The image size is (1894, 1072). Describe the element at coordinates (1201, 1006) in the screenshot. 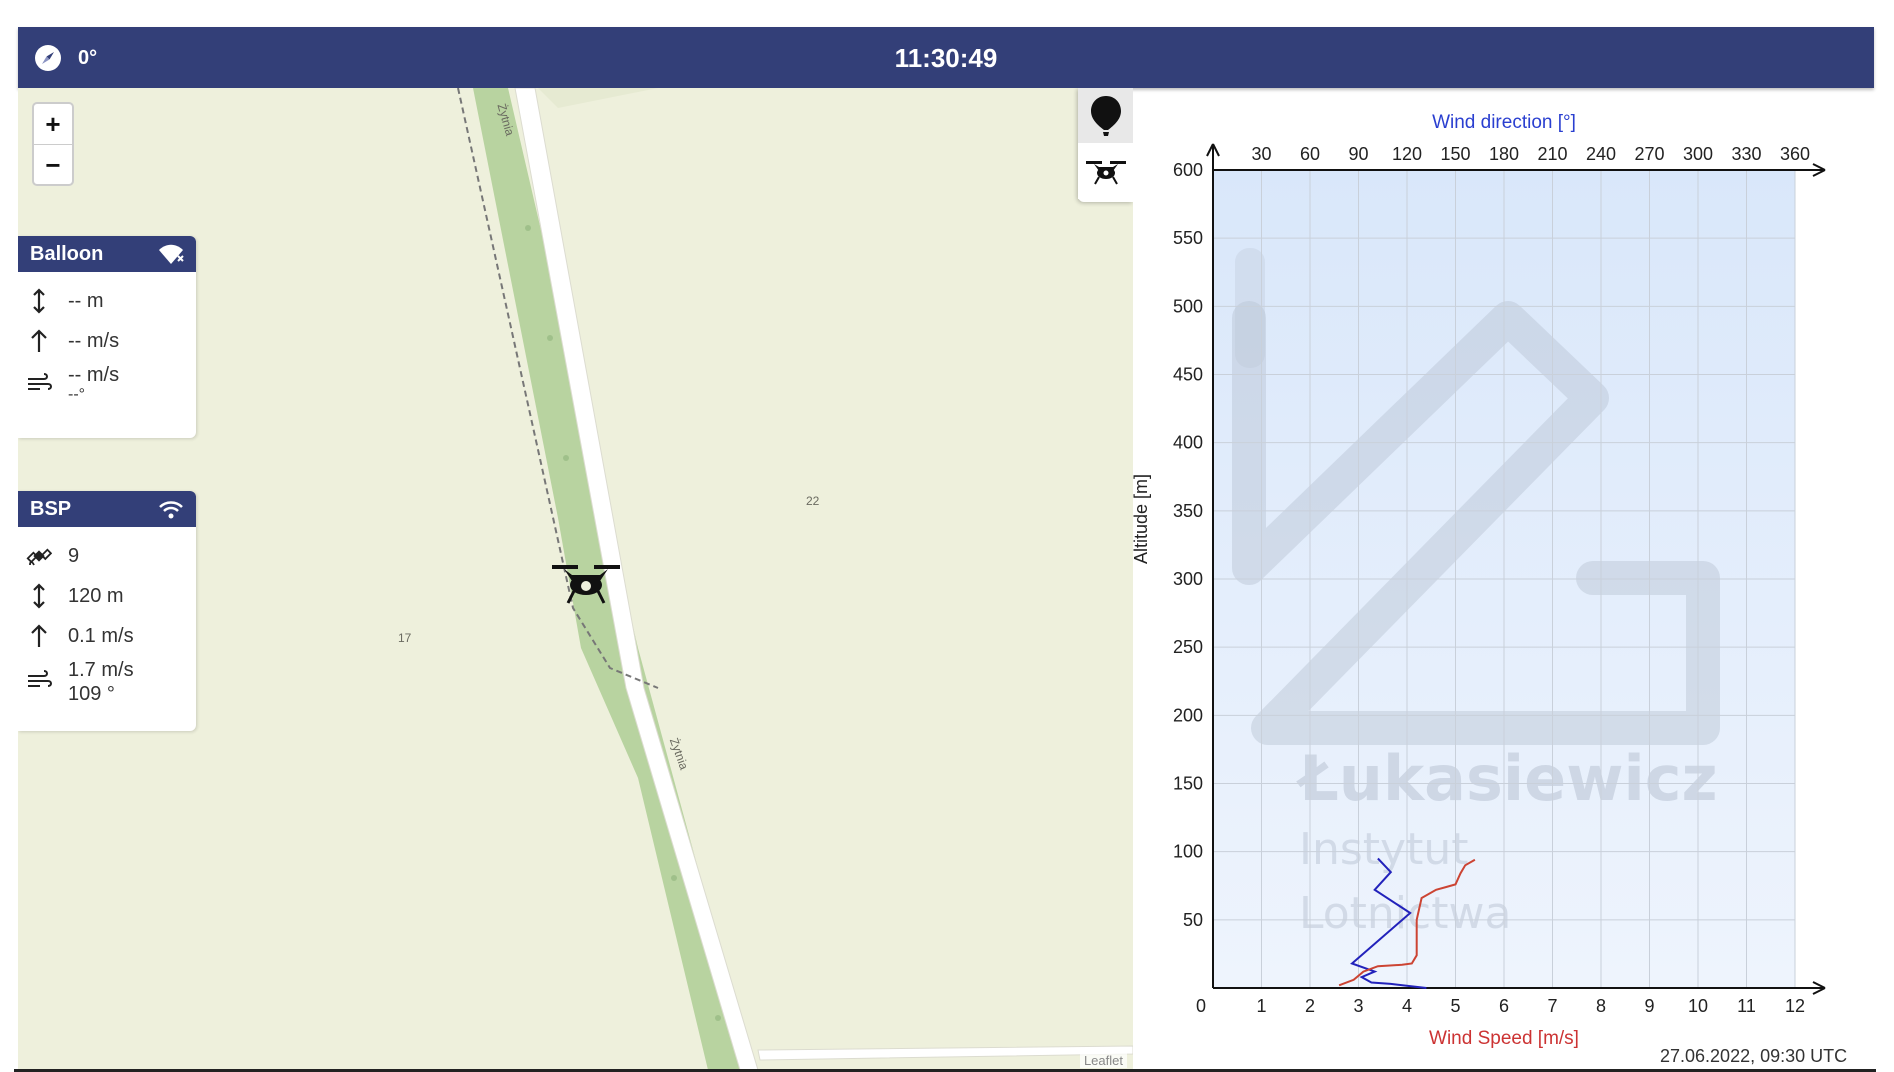

I see `x-origin-label: 0` at that location.